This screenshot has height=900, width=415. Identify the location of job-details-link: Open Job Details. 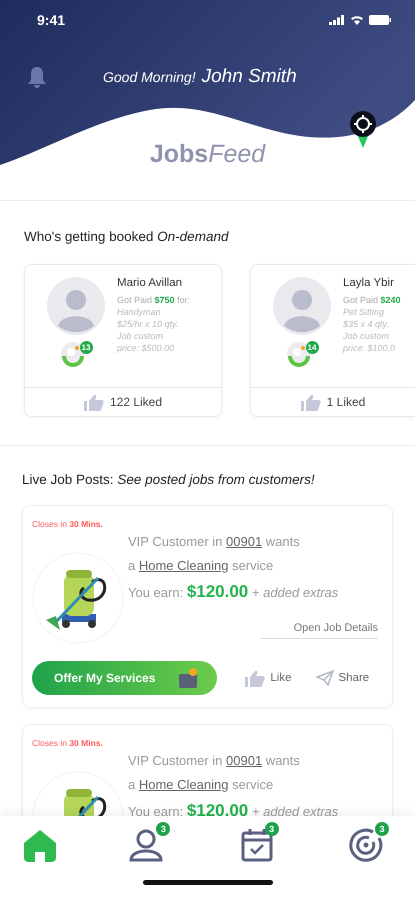
(319, 630).